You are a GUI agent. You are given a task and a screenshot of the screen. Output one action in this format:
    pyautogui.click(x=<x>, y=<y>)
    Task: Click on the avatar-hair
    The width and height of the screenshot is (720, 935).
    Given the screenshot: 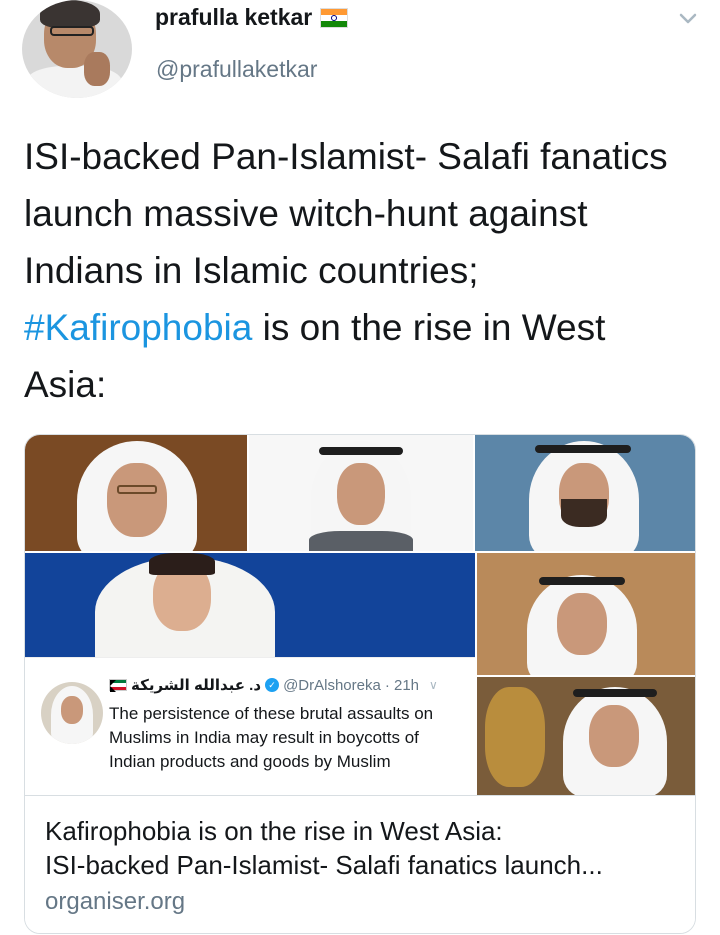 What is the action you would take?
    pyautogui.click(x=70, y=14)
    